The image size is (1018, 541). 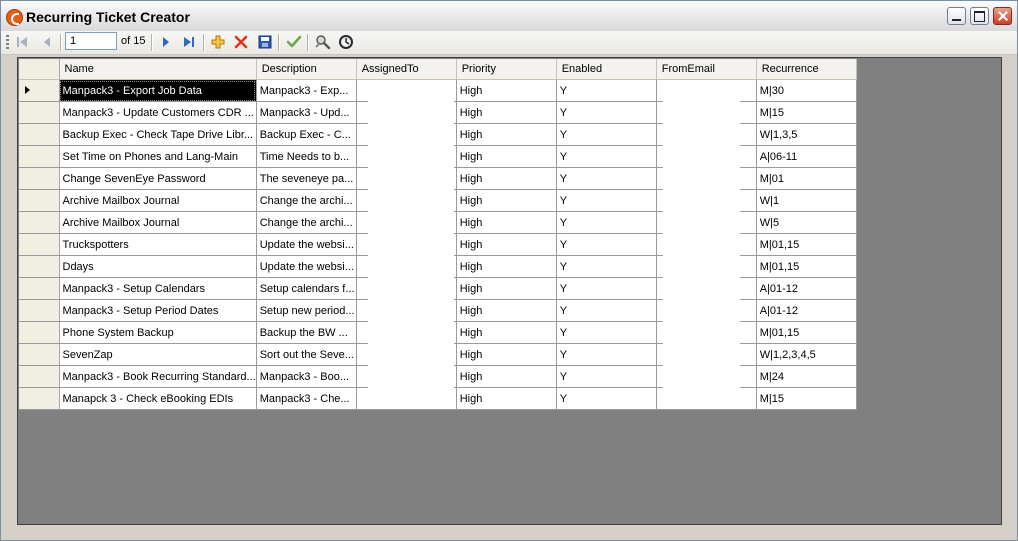 What do you see at coordinates (7, 42) in the screenshot?
I see `toolbar-grip` at bounding box center [7, 42].